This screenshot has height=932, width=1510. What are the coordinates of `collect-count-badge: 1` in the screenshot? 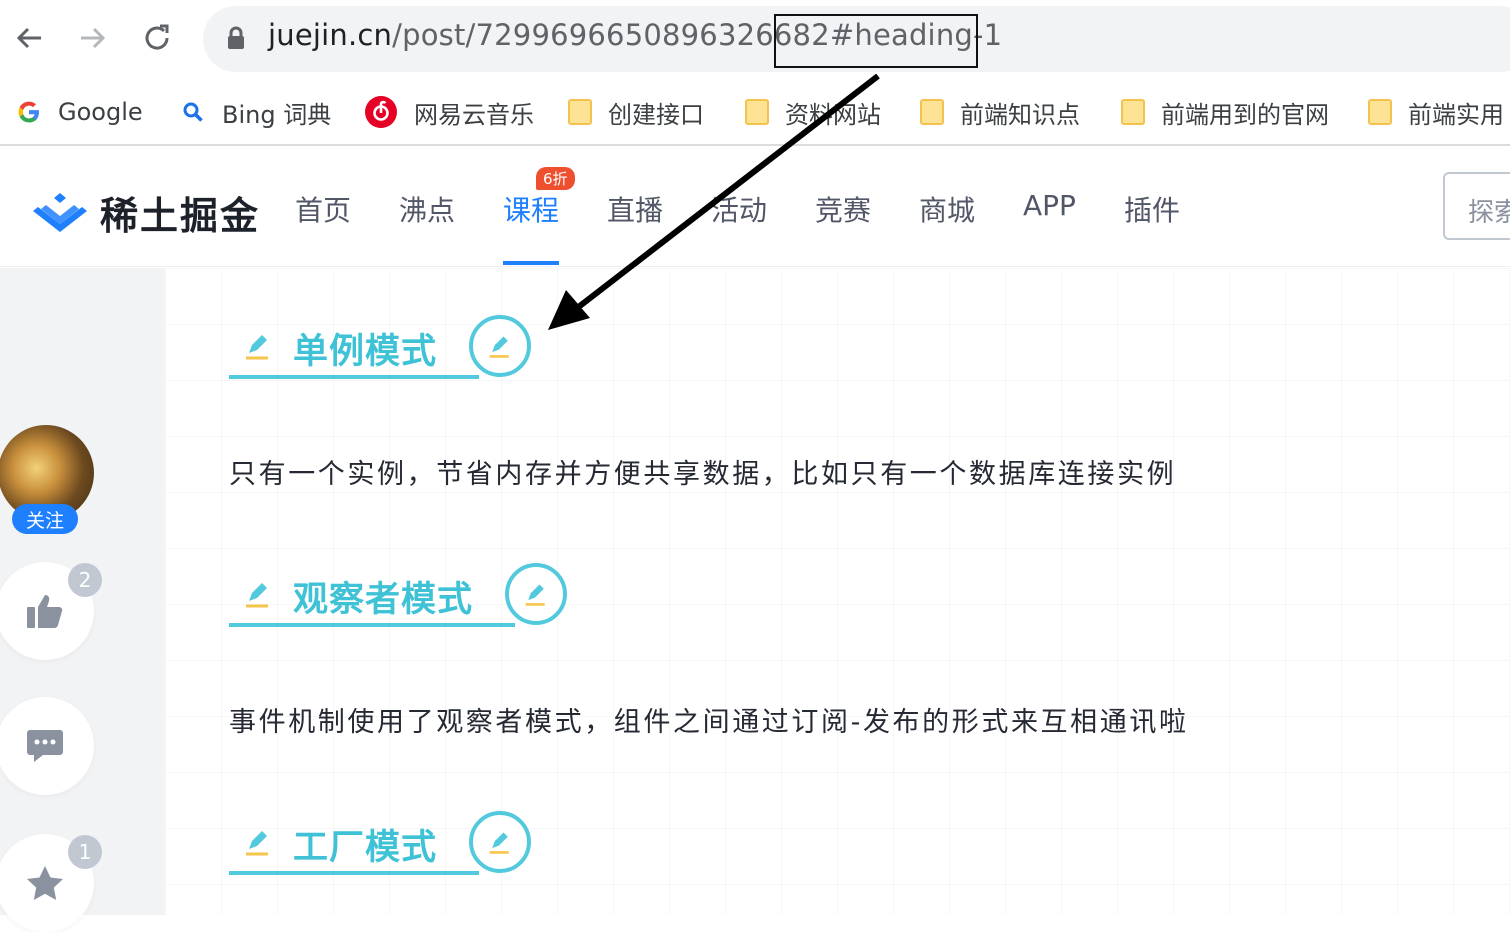 It's located at (85, 852).